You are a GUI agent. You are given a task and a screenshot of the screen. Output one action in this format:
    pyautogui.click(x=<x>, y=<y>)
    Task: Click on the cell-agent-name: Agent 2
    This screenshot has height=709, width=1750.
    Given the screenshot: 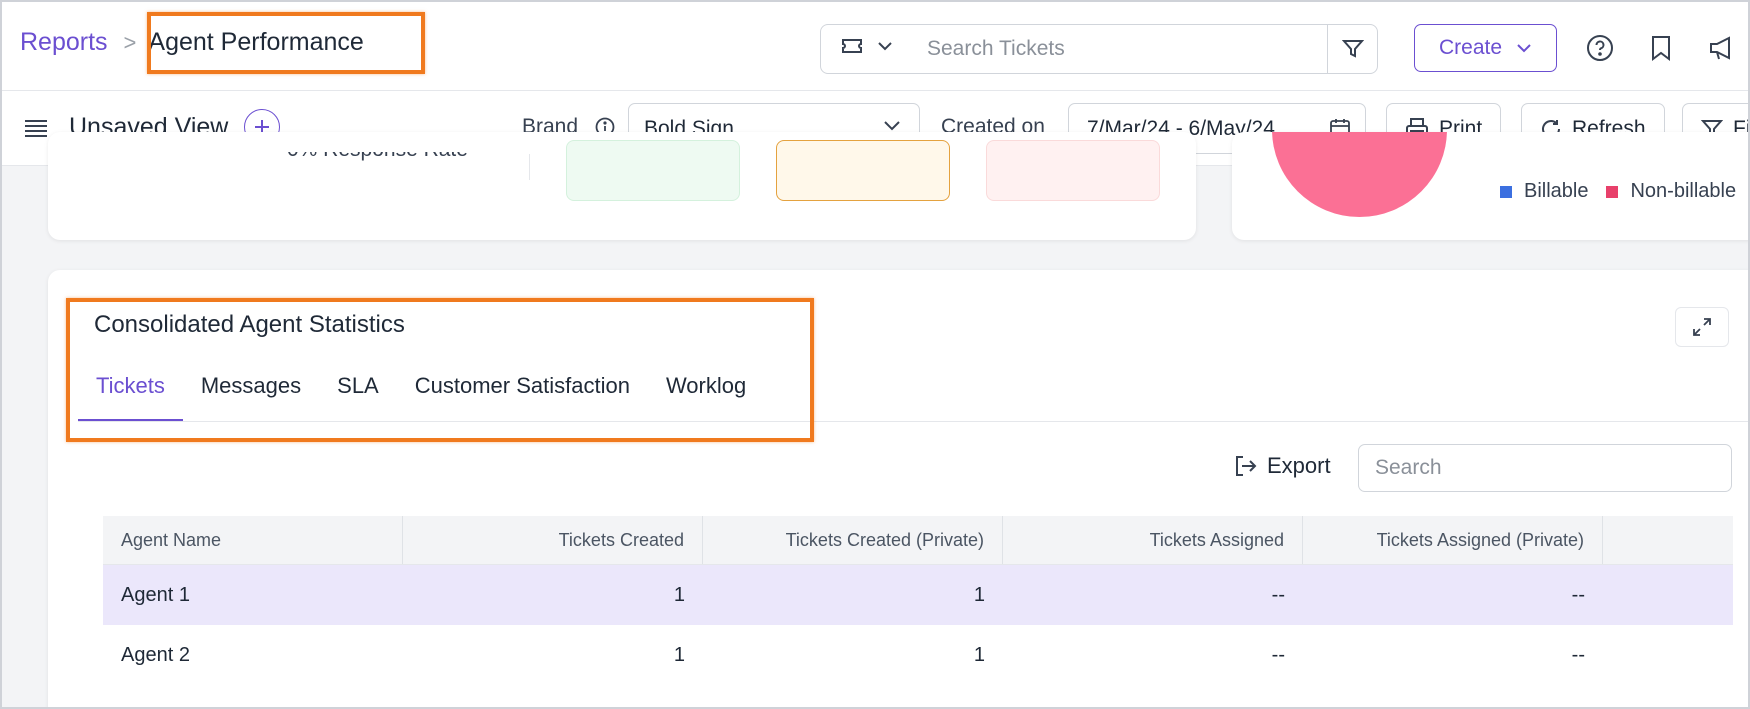 What is the action you would take?
    pyautogui.click(x=155, y=654)
    